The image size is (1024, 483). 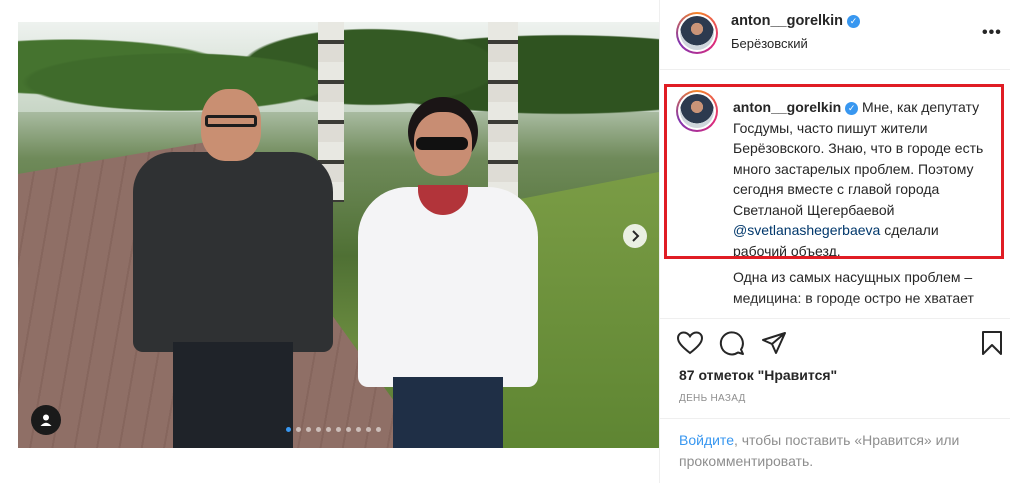 I want to click on author-avatar, so click(x=697, y=33).